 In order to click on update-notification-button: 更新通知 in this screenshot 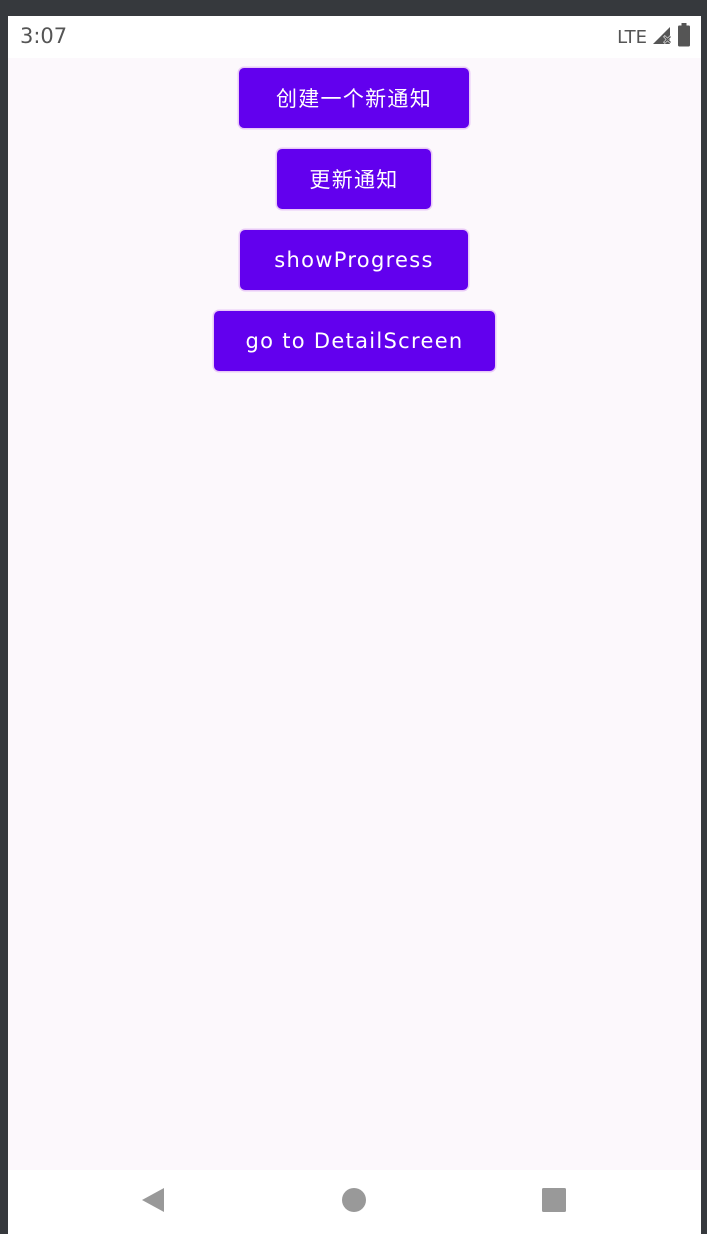, I will do `click(354, 179)`.